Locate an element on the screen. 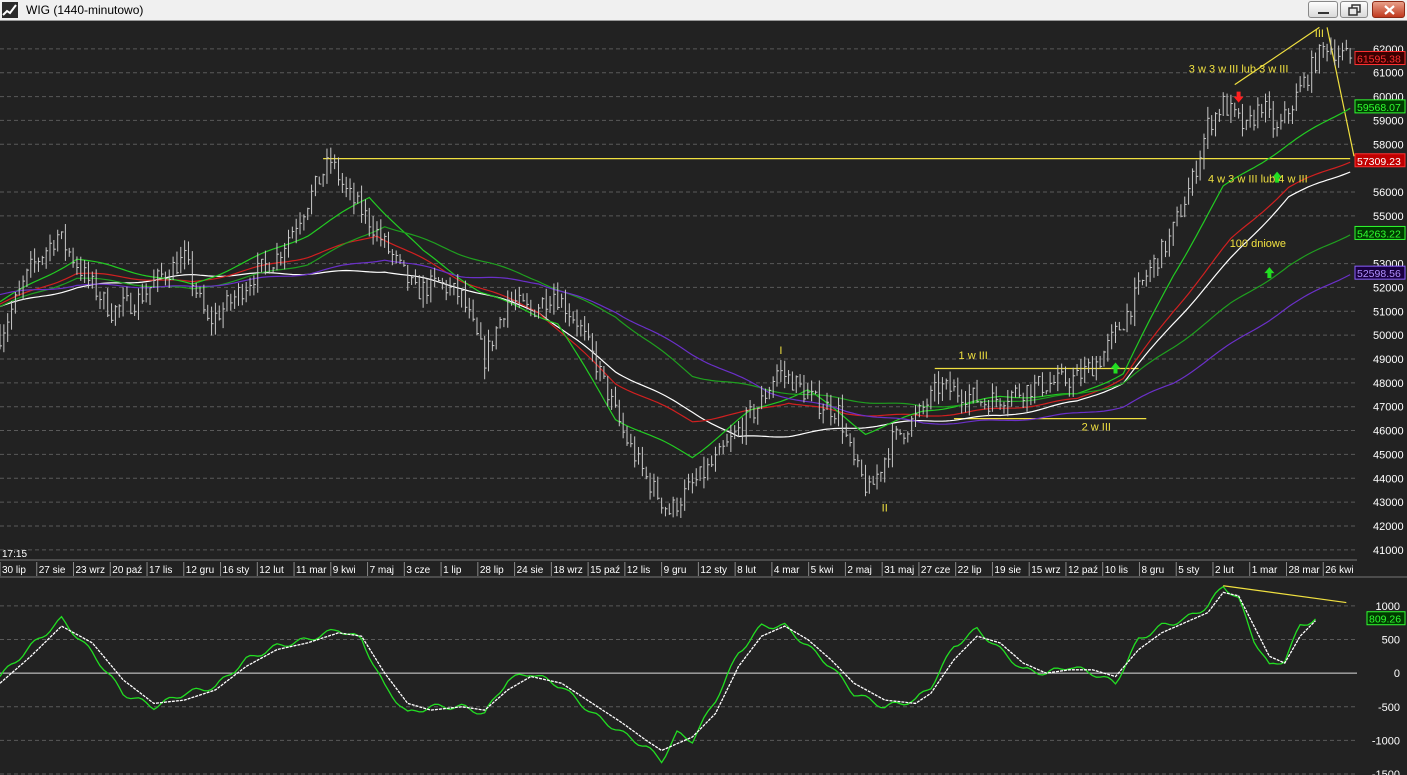 This screenshot has height=775, width=1407. date-tick-label: 27 cze is located at coordinates (936, 570).